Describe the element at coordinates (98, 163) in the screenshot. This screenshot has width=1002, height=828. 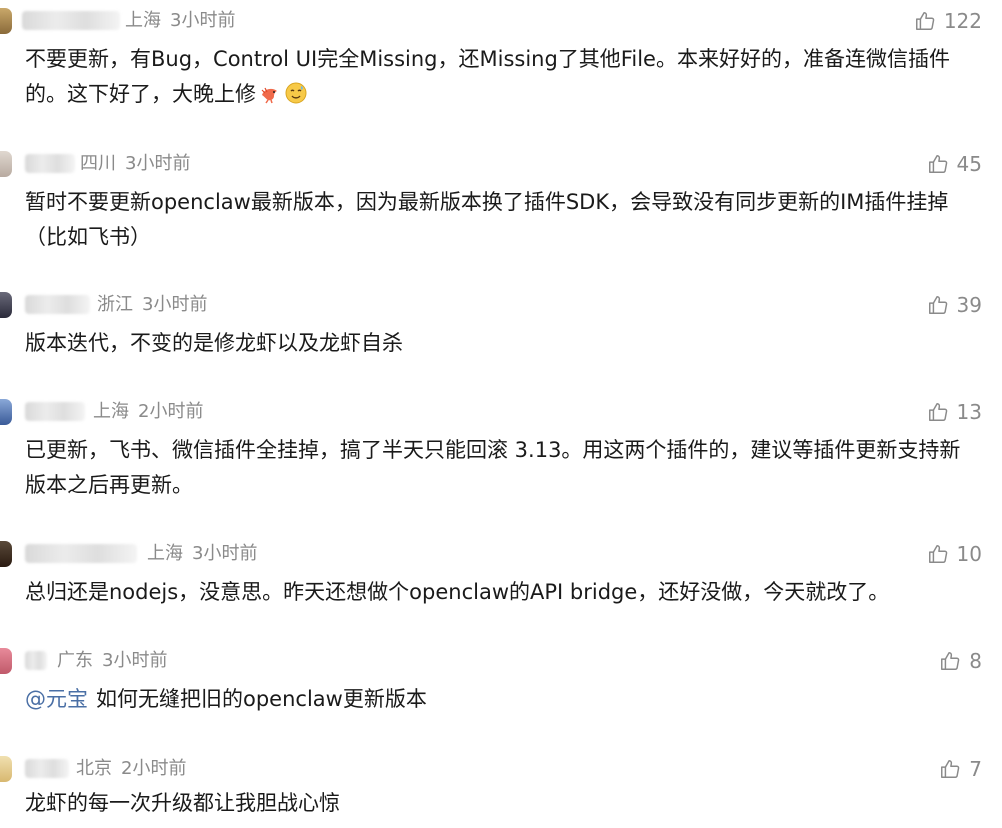
I see `comment-location: 四川` at that location.